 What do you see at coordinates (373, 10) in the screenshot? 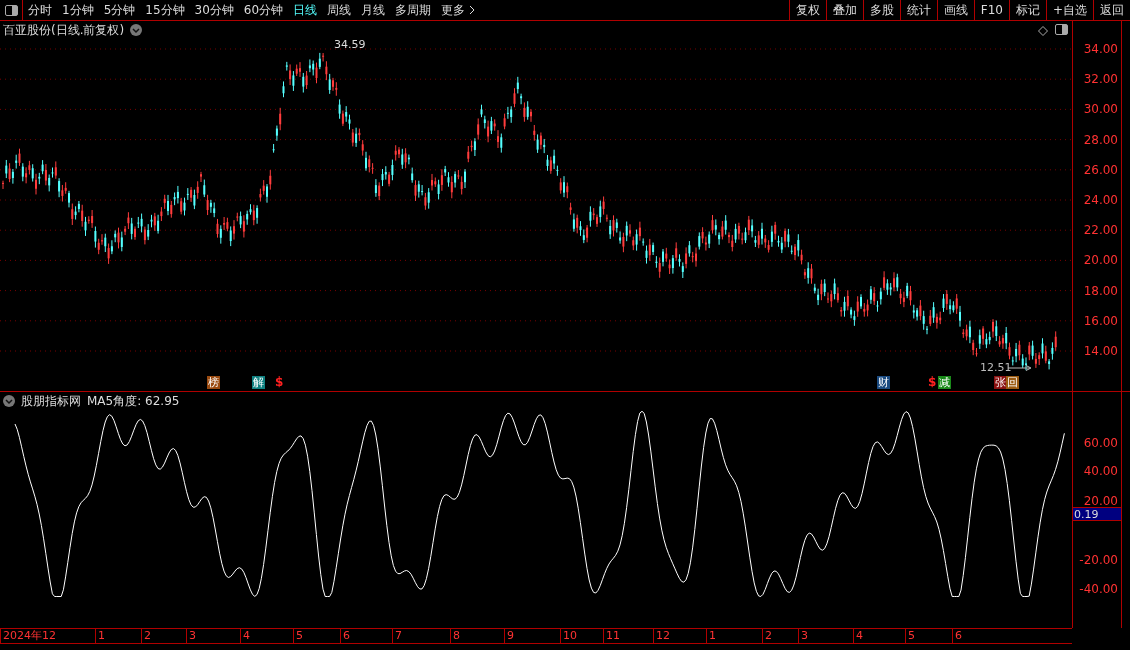
I see `period-tab: 月线` at bounding box center [373, 10].